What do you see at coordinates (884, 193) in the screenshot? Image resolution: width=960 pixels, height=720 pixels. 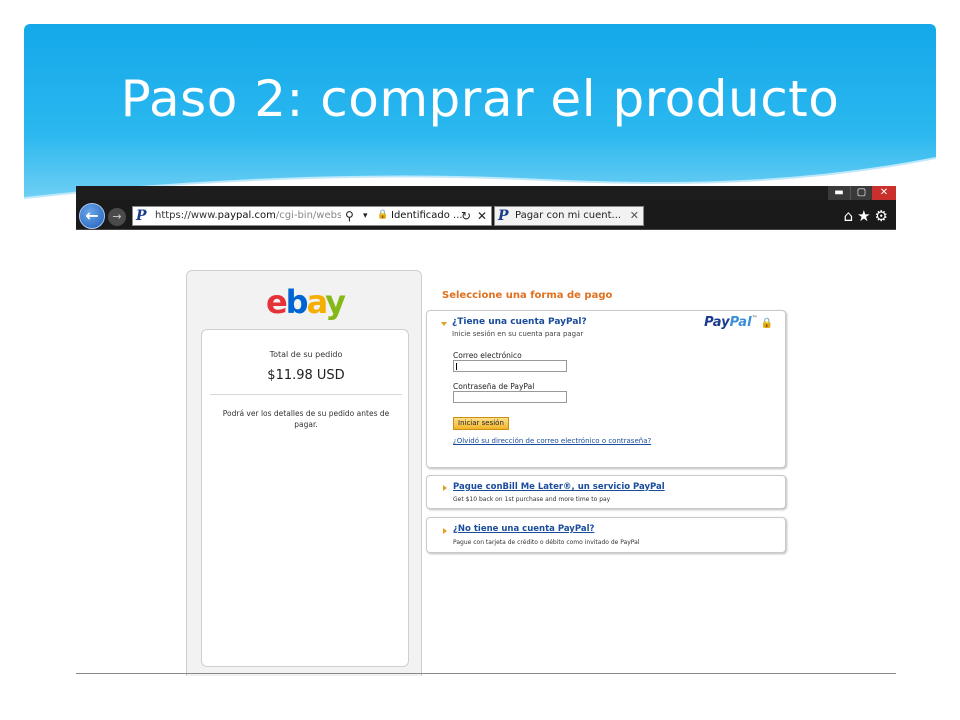 I see `close-window-button: ✕` at bounding box center [884, 193].